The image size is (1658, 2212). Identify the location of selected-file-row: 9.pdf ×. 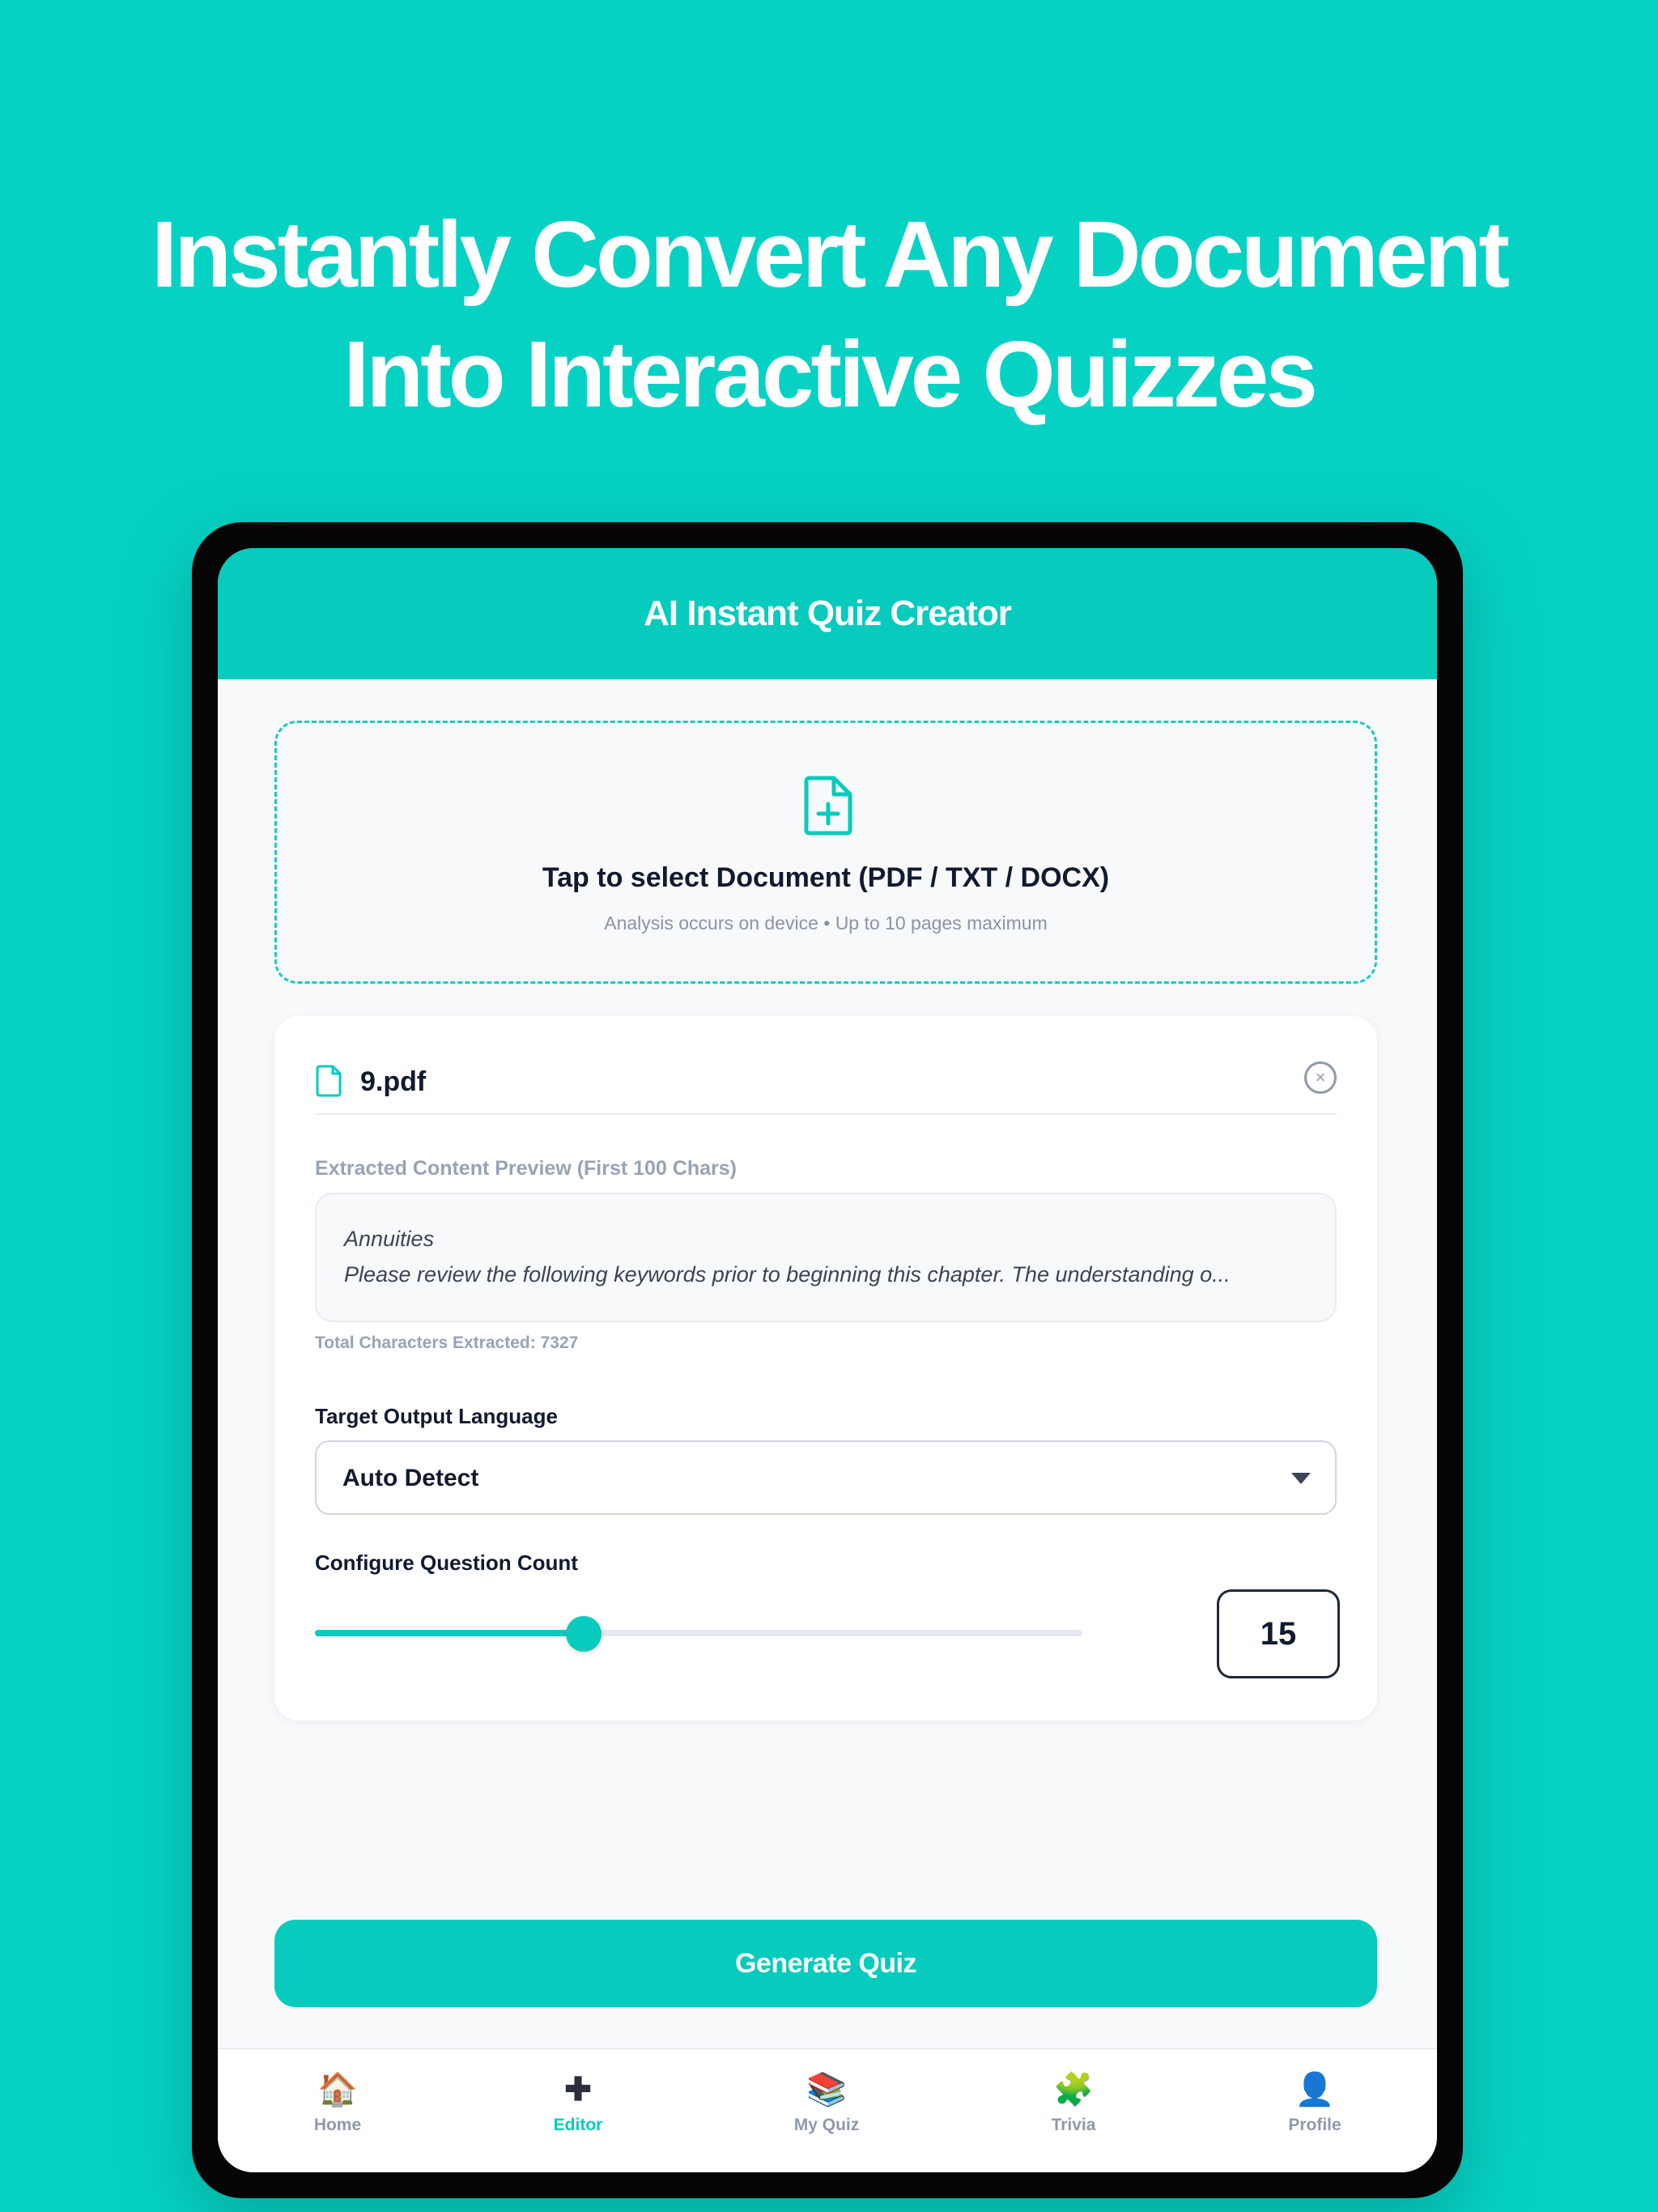
(826, 1086).